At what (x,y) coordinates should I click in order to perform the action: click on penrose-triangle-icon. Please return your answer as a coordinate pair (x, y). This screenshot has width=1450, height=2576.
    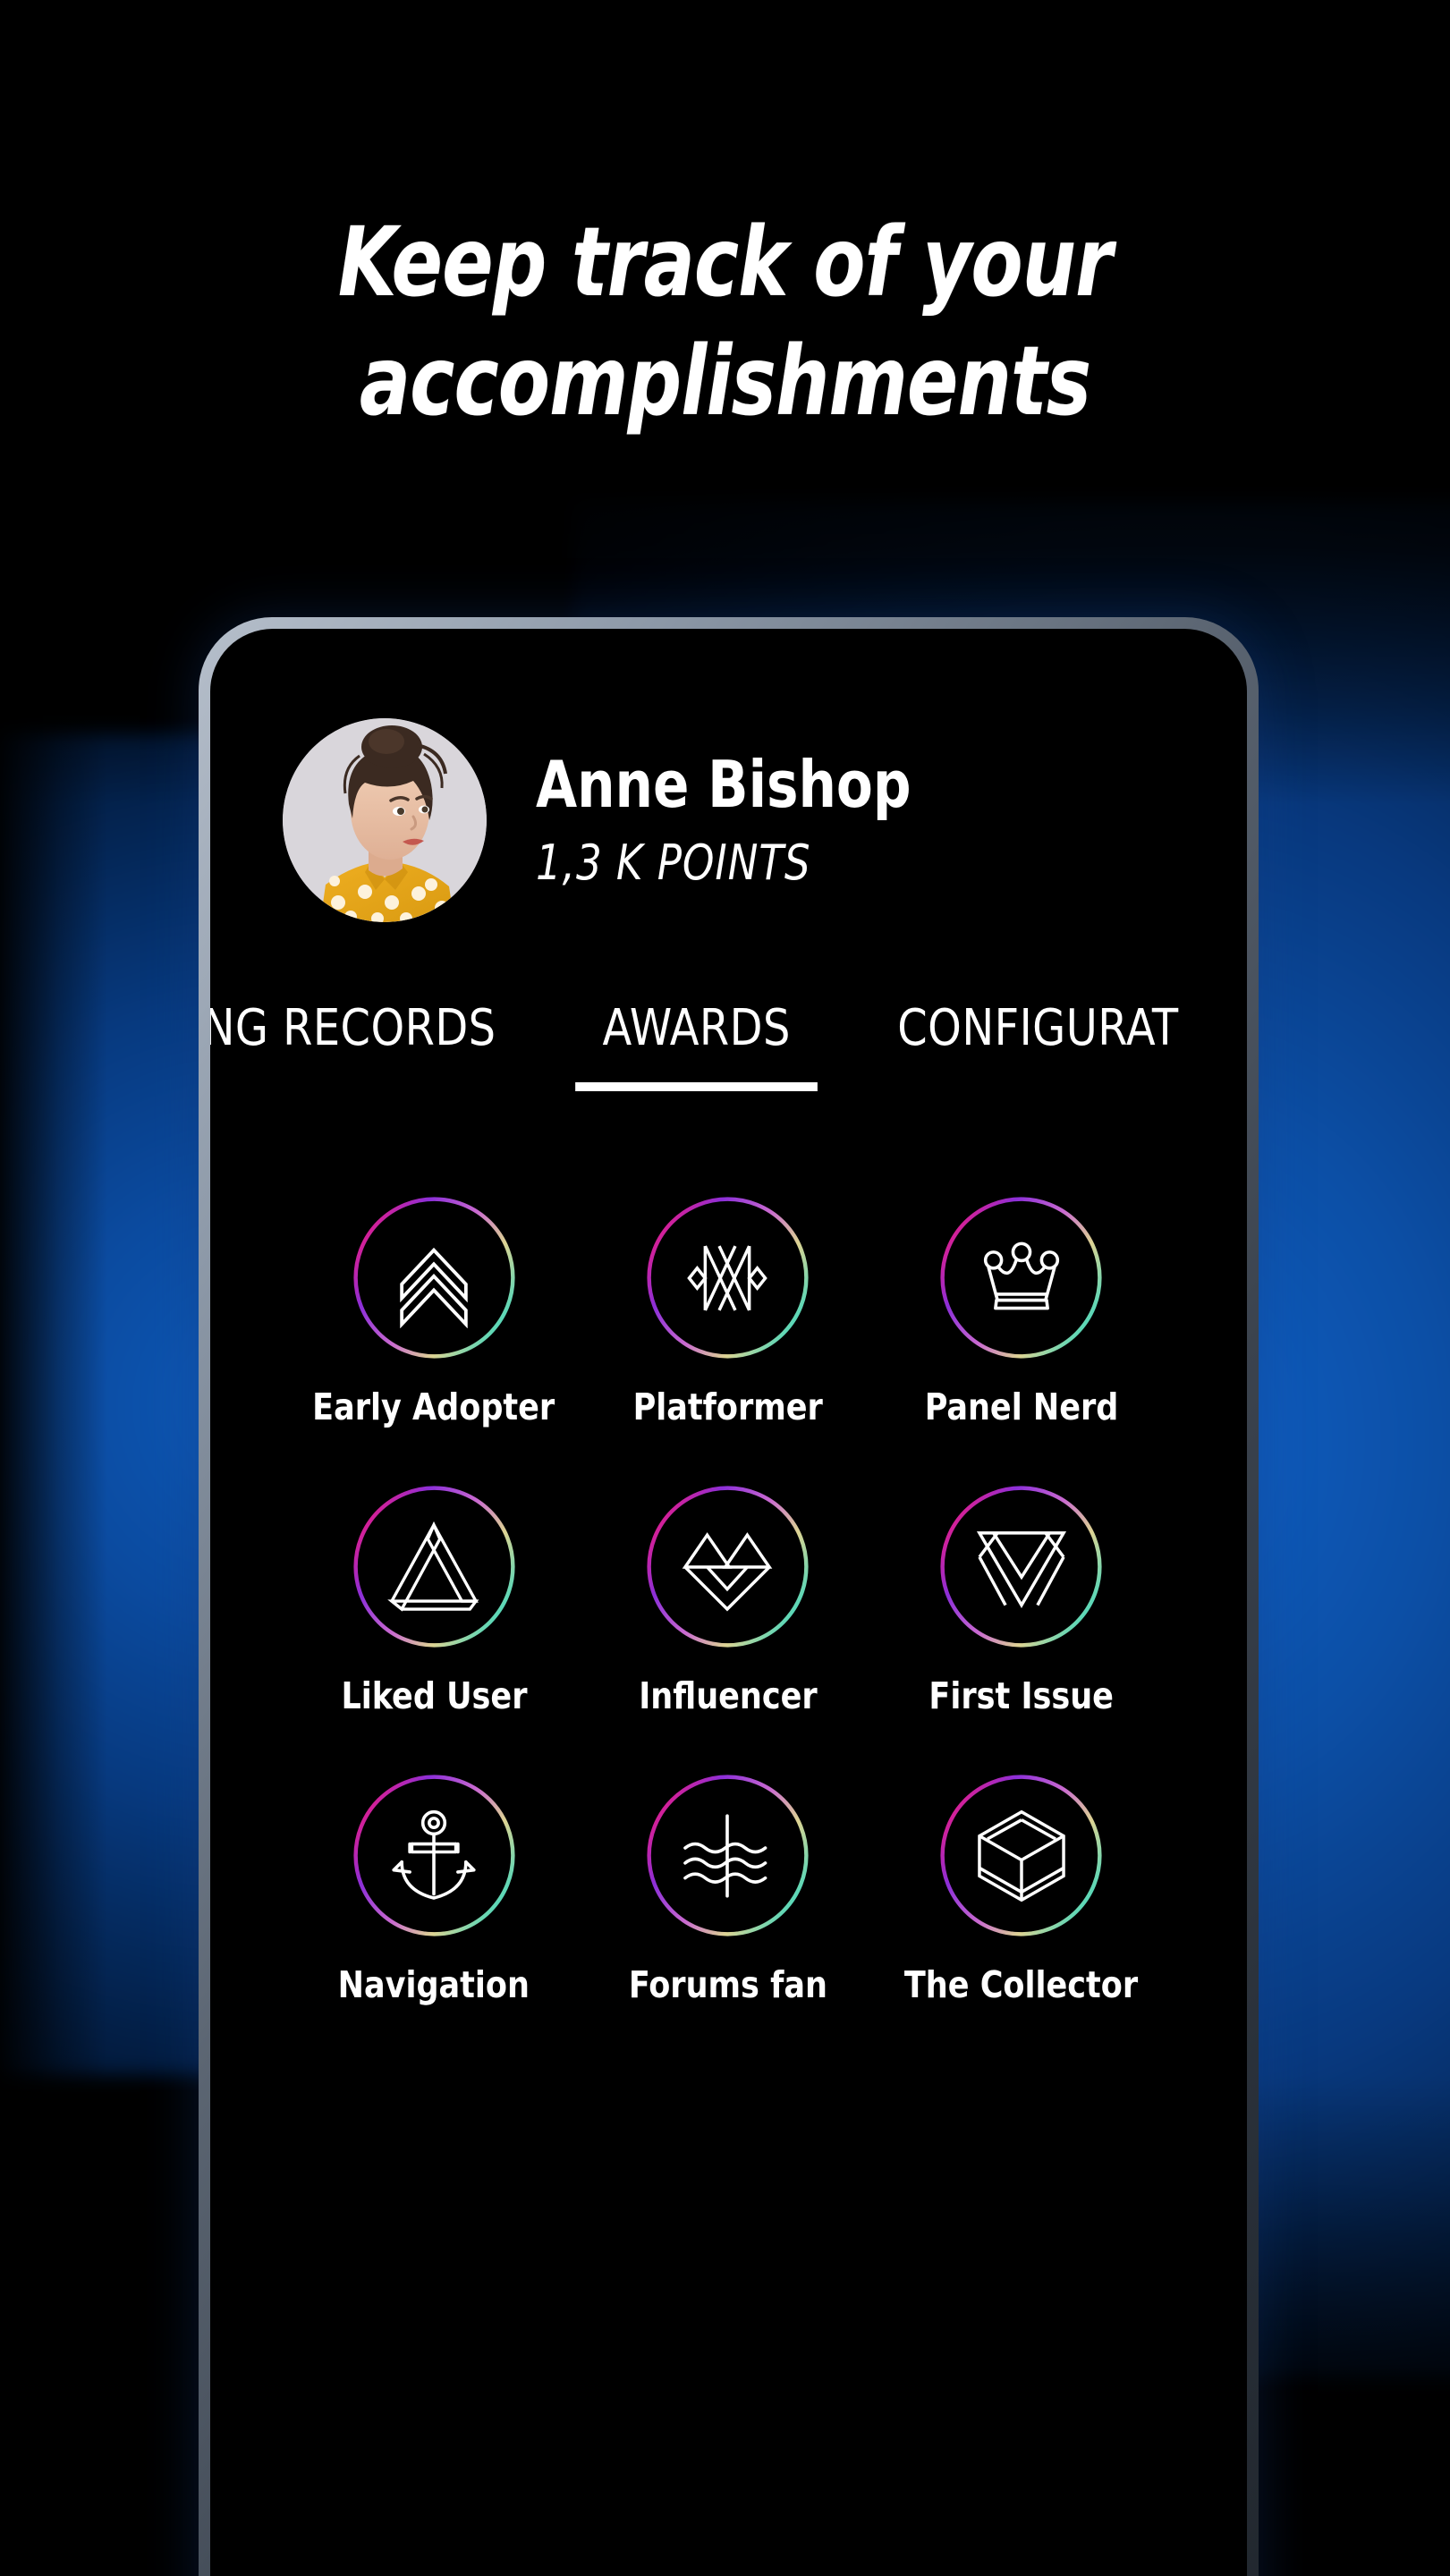
    Looking at the image, I should click on (434, 1567).